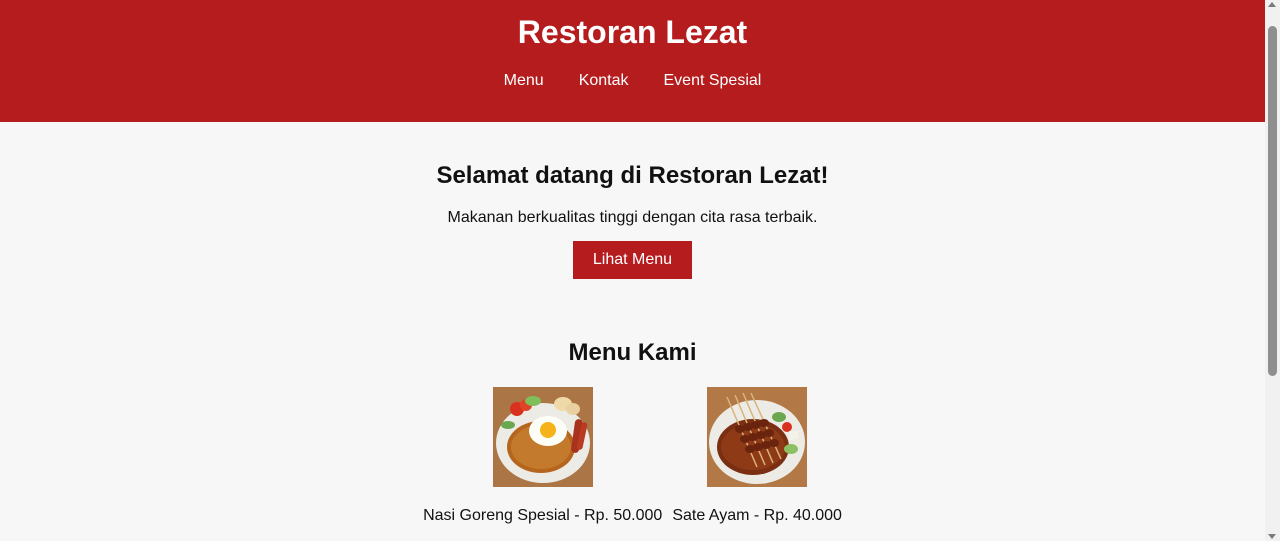 This screenshot has height=541, width=1280. Describe the element at coordinates (1272, 201) in the screenshot. I see `scrollbar-thumb` at that location.